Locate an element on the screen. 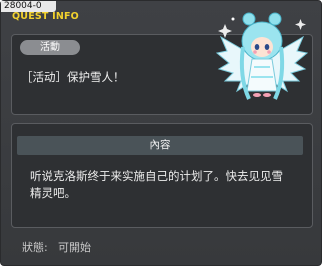 The image size is (322, 266). quest-description: 听说克洛斯终于来实施自己的计划了。快去见见雪 精灵吧。 is located at coordinates (165, 185).